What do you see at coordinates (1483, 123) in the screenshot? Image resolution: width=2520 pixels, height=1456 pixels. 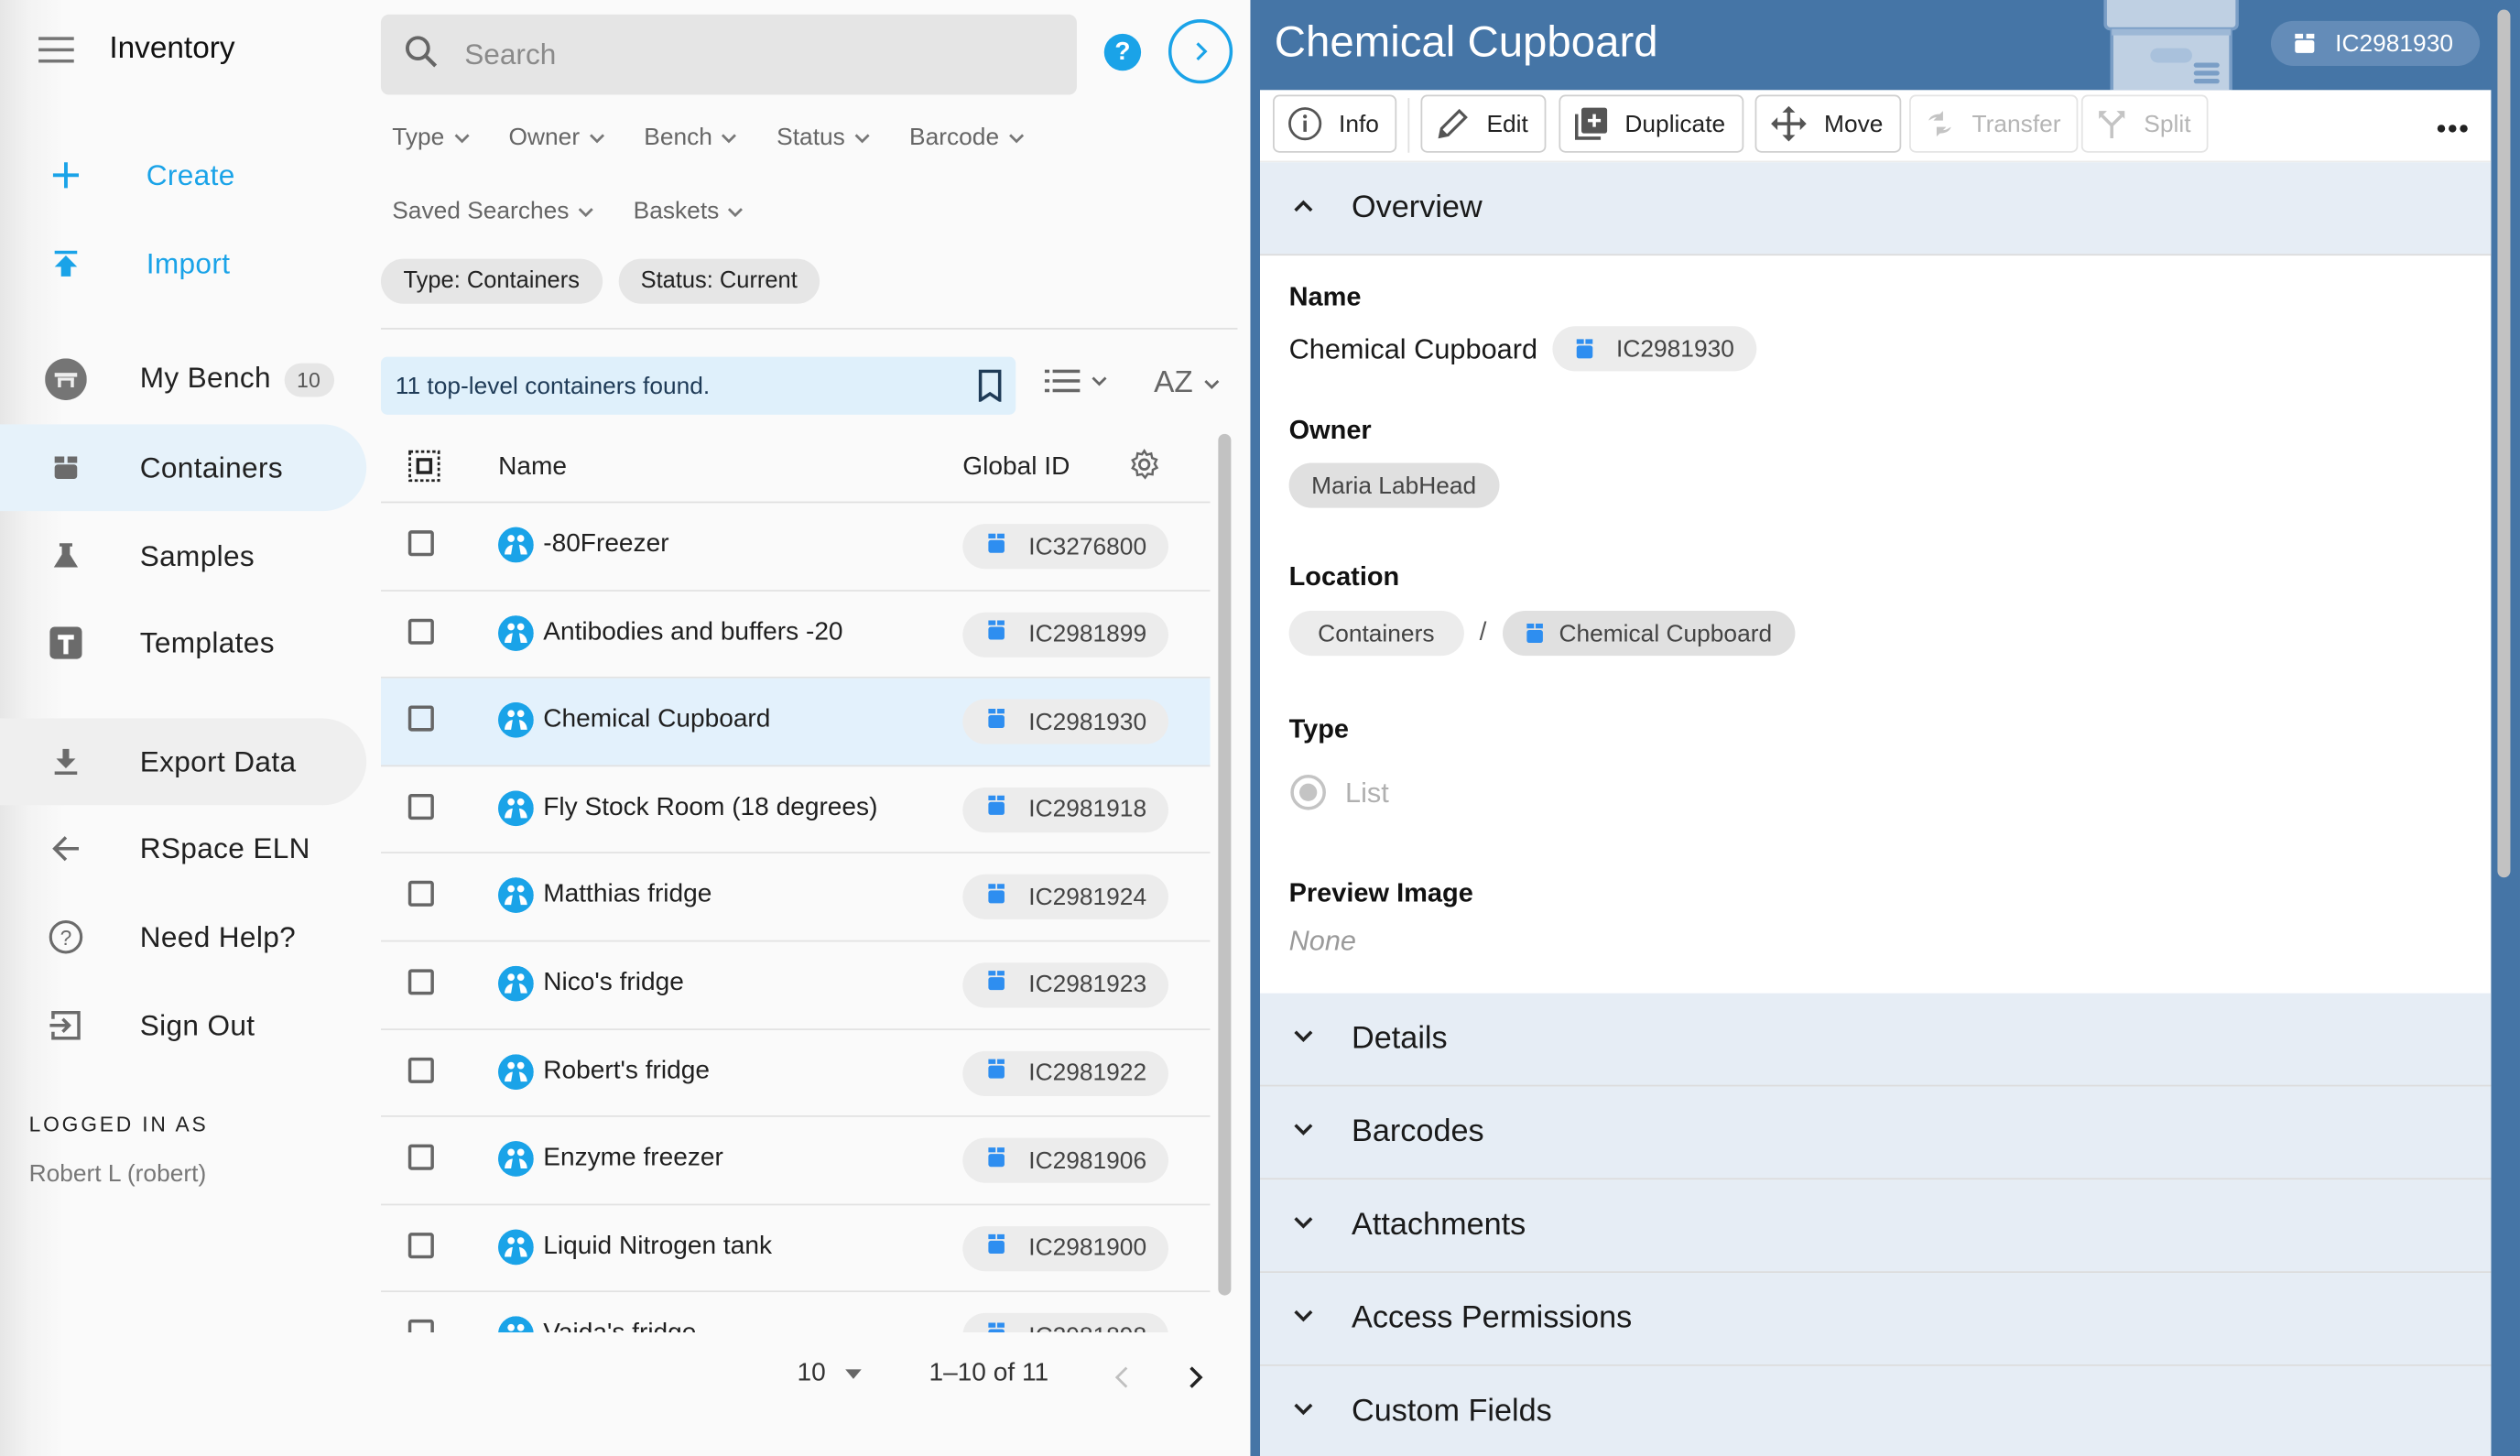 I see `edit-button: Edit` at bounding box center [1483, 123].